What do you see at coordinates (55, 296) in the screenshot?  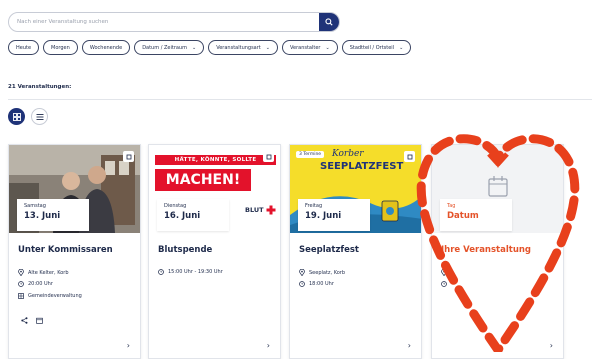 I see `event-organizer-text: Gemeindeverwaltung` at bounding box center [55, 296].